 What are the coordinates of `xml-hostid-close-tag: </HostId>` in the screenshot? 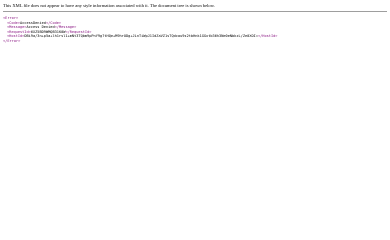 It's located at (267, 36).